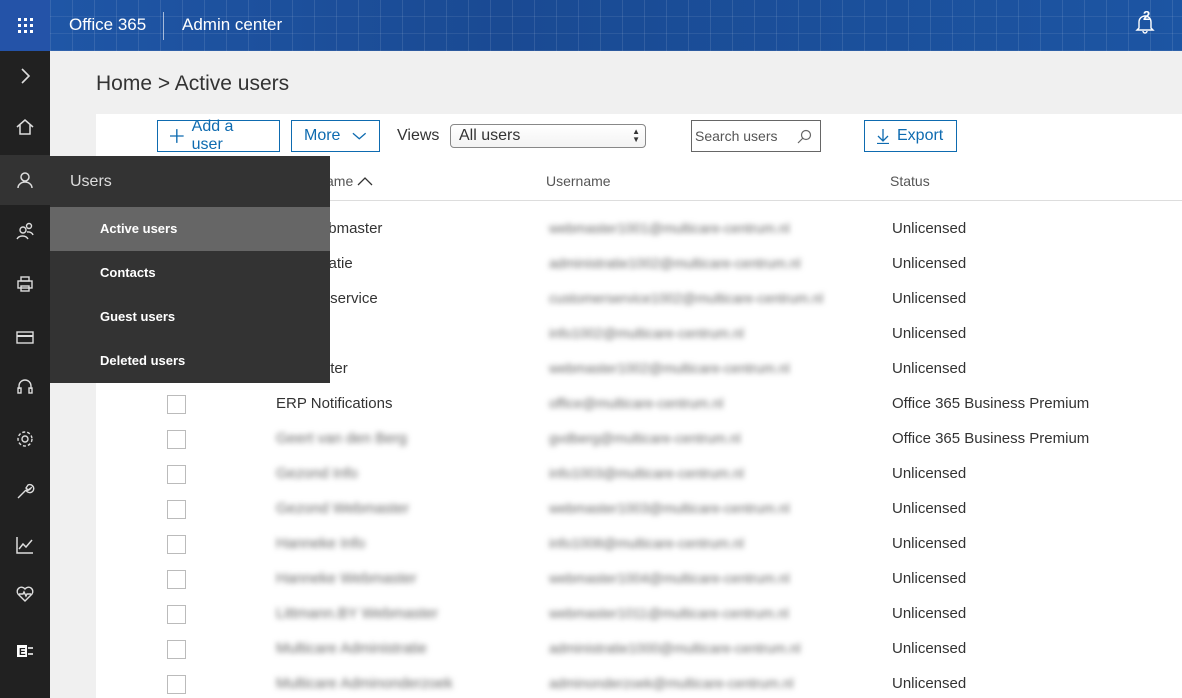  I want to click on nav-reports, so click(25, 545).